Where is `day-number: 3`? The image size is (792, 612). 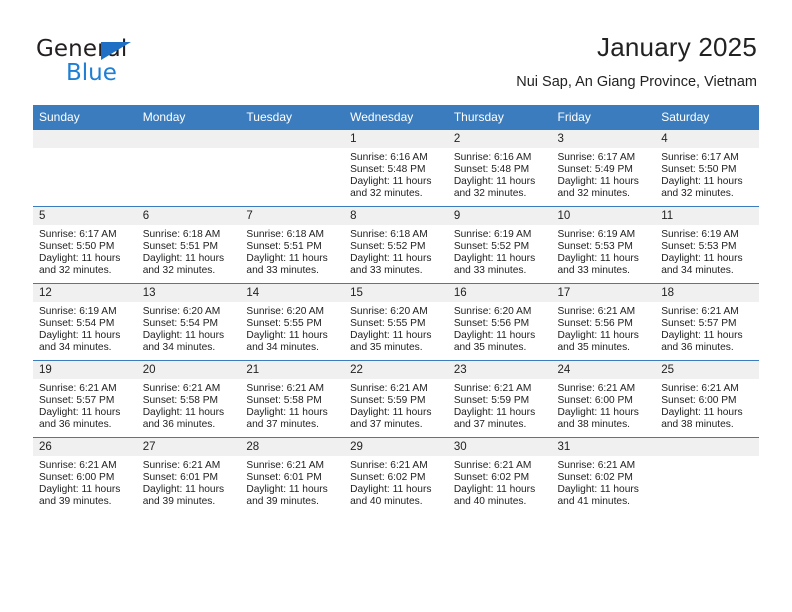 day-number: 3 is located at coordinates (603, 139).